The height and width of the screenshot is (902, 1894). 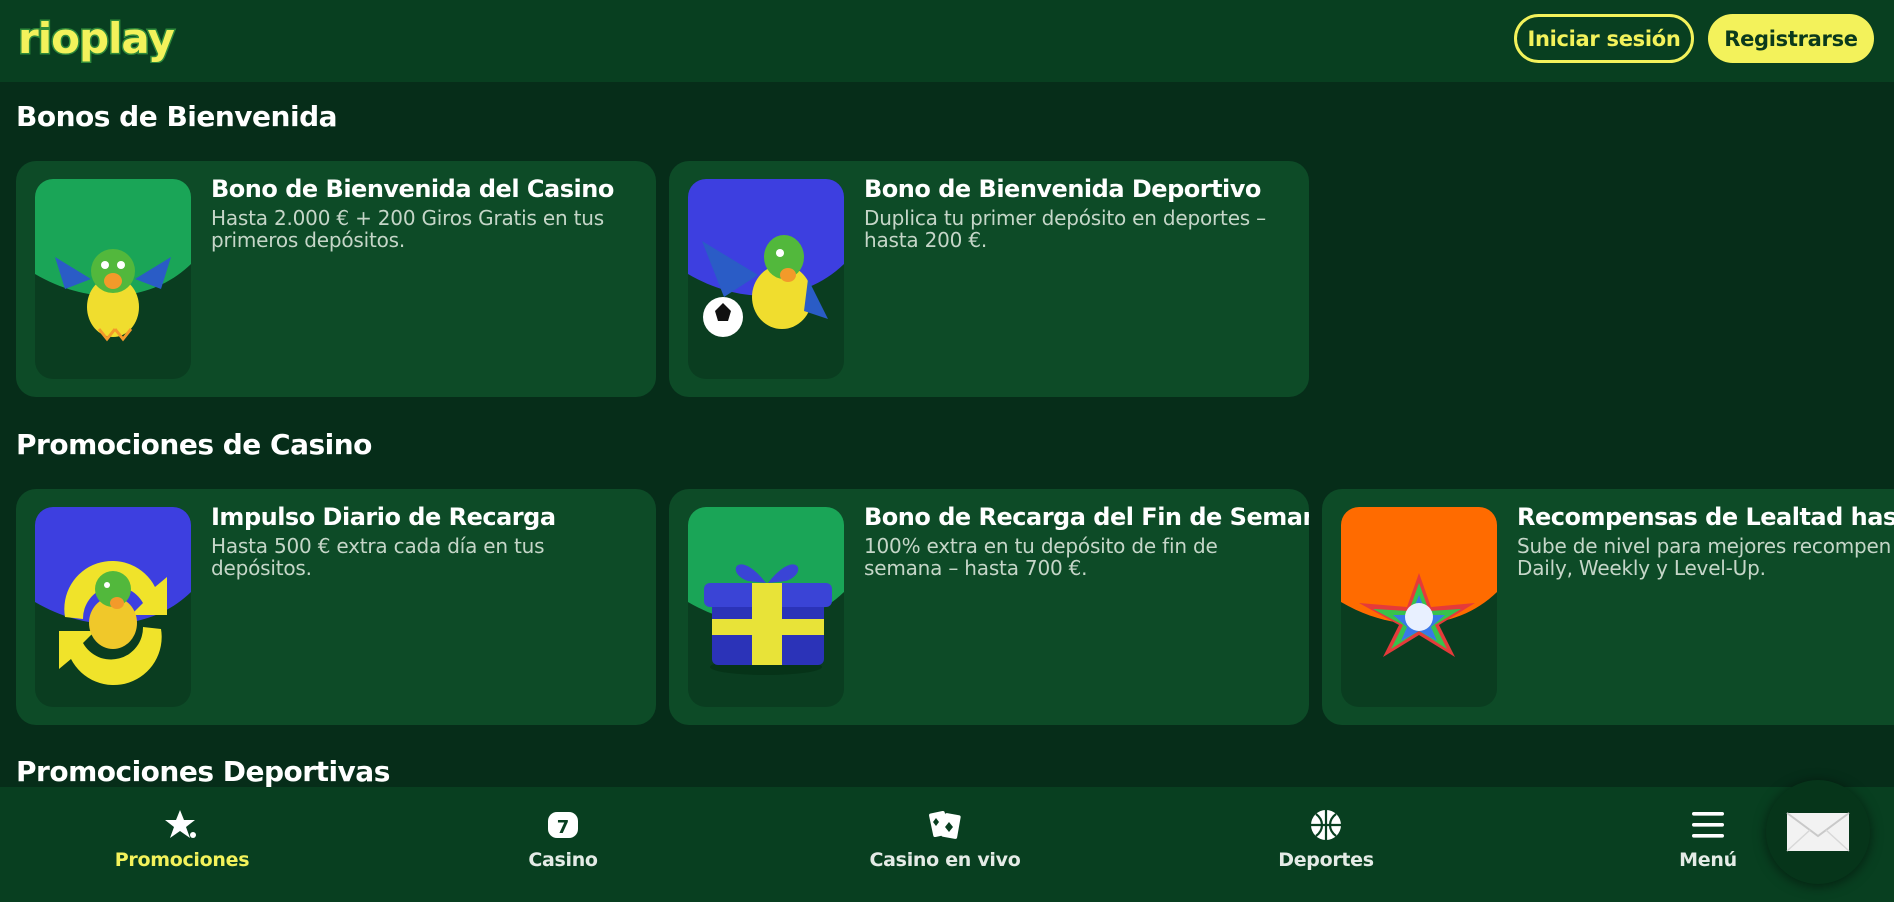 What do you see at coordinates (563, 827) in the screenshot?
I see `svg-text: 7` at bounding box center [563, 827].